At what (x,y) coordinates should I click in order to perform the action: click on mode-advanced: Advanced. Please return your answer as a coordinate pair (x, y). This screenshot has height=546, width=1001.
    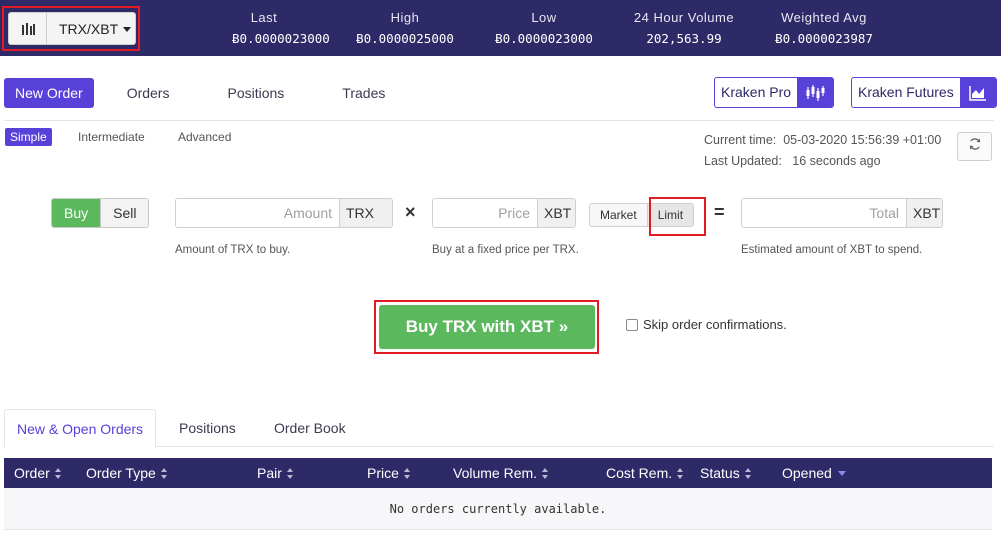
    Looking at the image, I should click on (204, 137).